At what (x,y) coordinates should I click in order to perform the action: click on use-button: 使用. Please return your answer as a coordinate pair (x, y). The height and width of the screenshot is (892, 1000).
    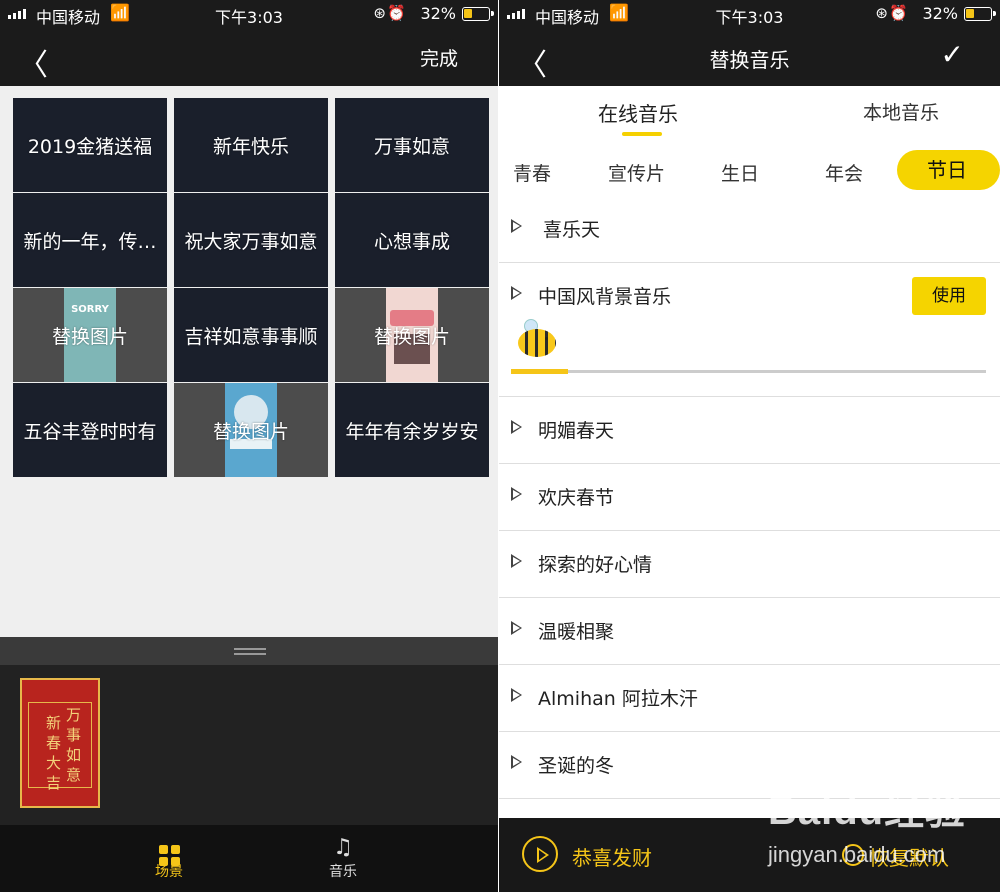
    Looking at the image, I should click on (949, 296).